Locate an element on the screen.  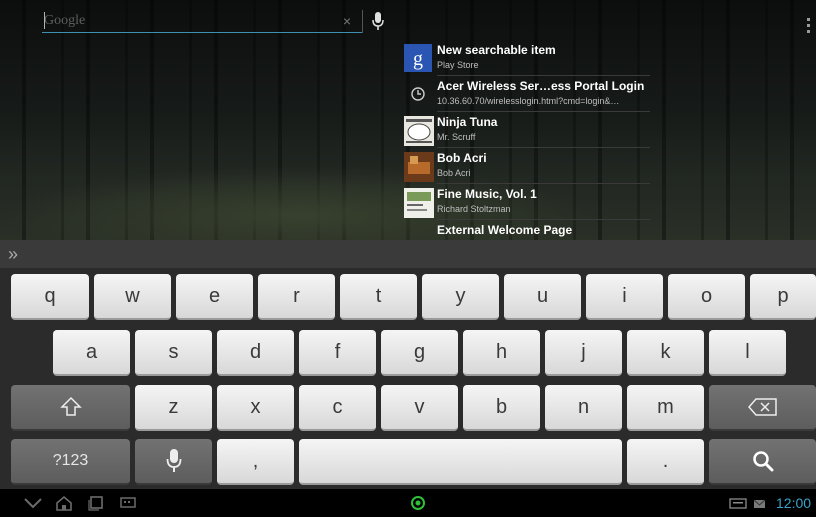
search-icon is located at coordinates (762, 461).